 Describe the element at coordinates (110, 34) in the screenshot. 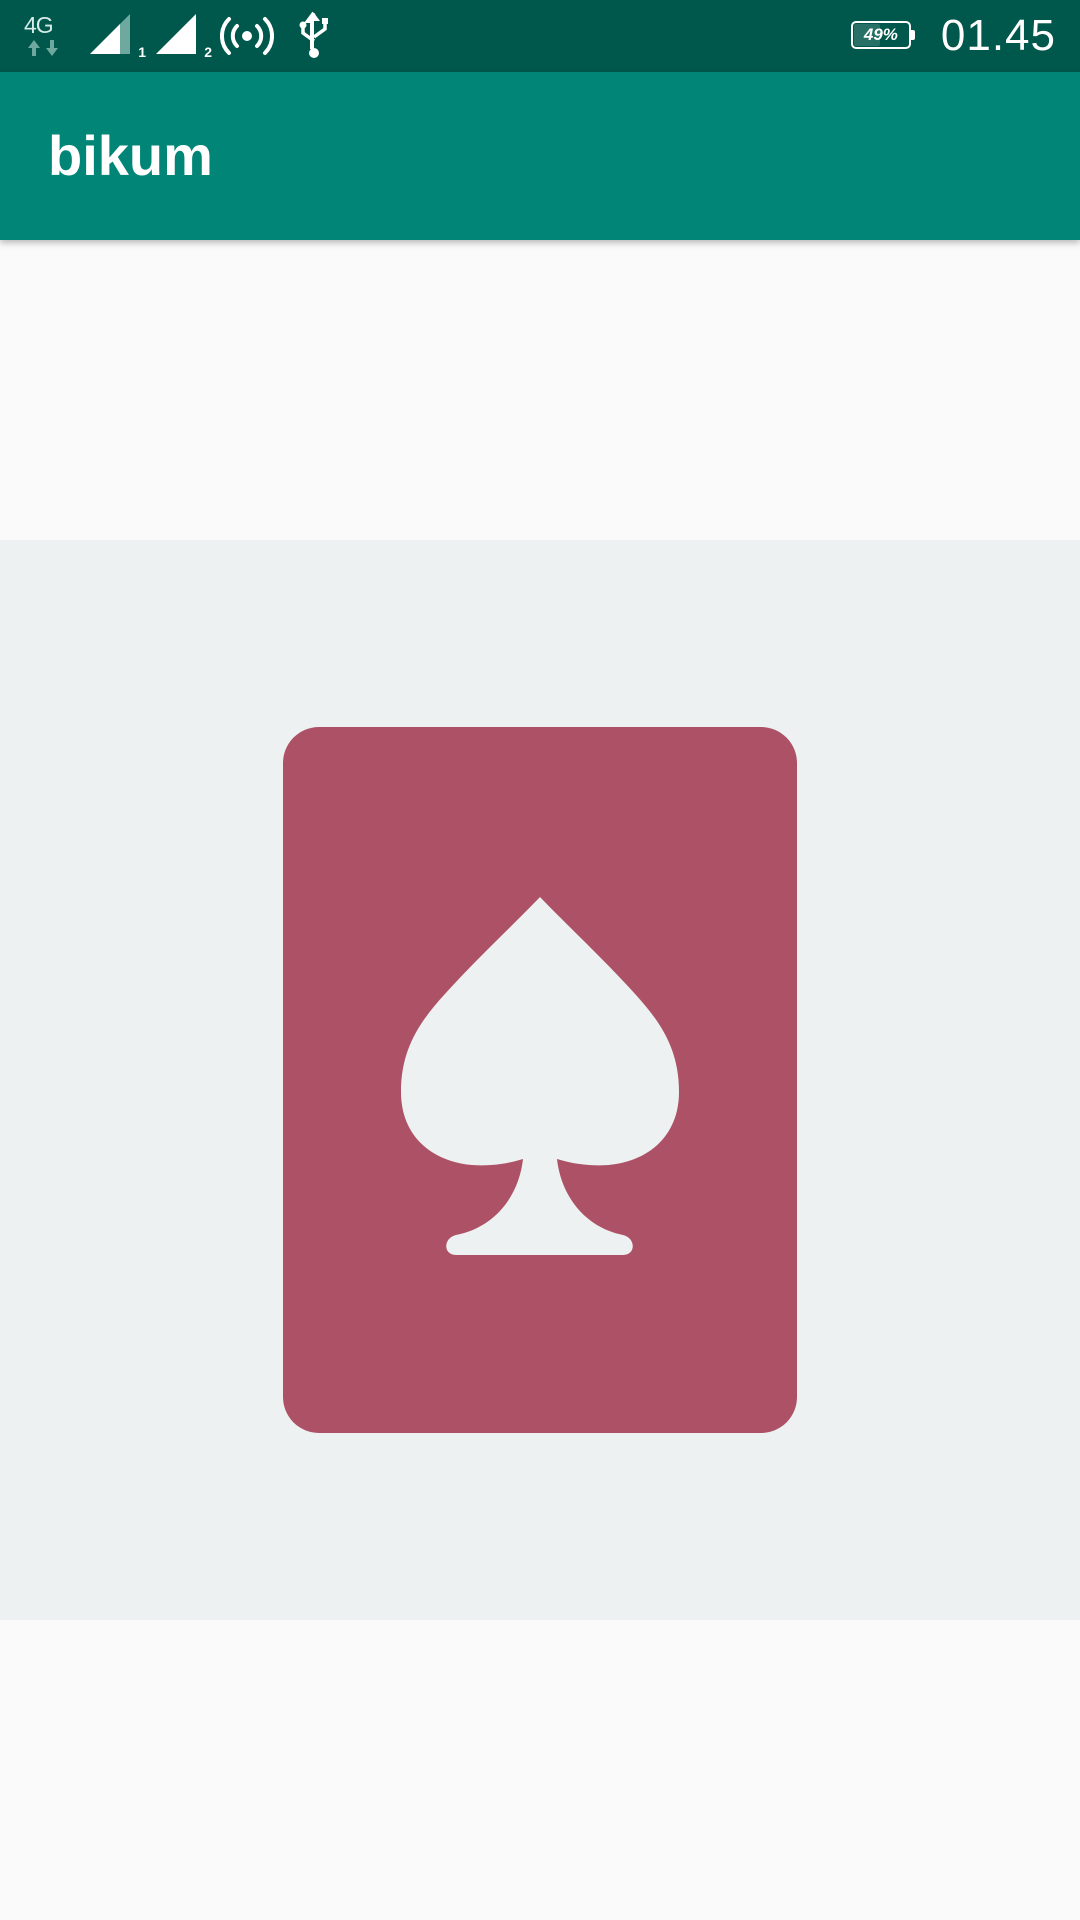

I see `signal-sim1-icon` at that location.